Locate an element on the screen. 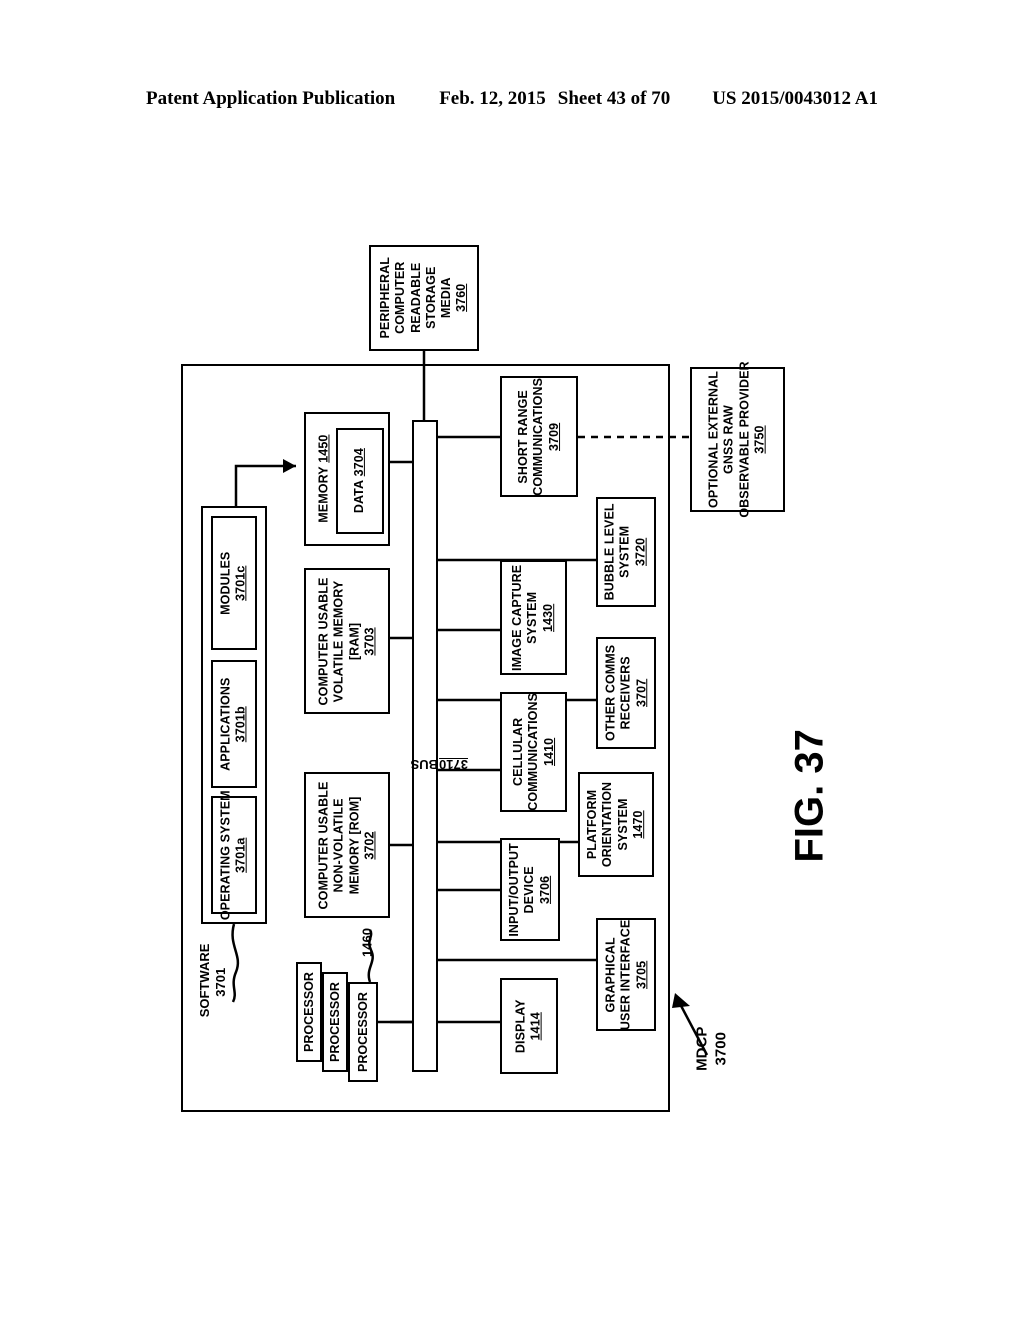  mdcp-callout: MDCP 3700 is located at coordinates (711, 1048).